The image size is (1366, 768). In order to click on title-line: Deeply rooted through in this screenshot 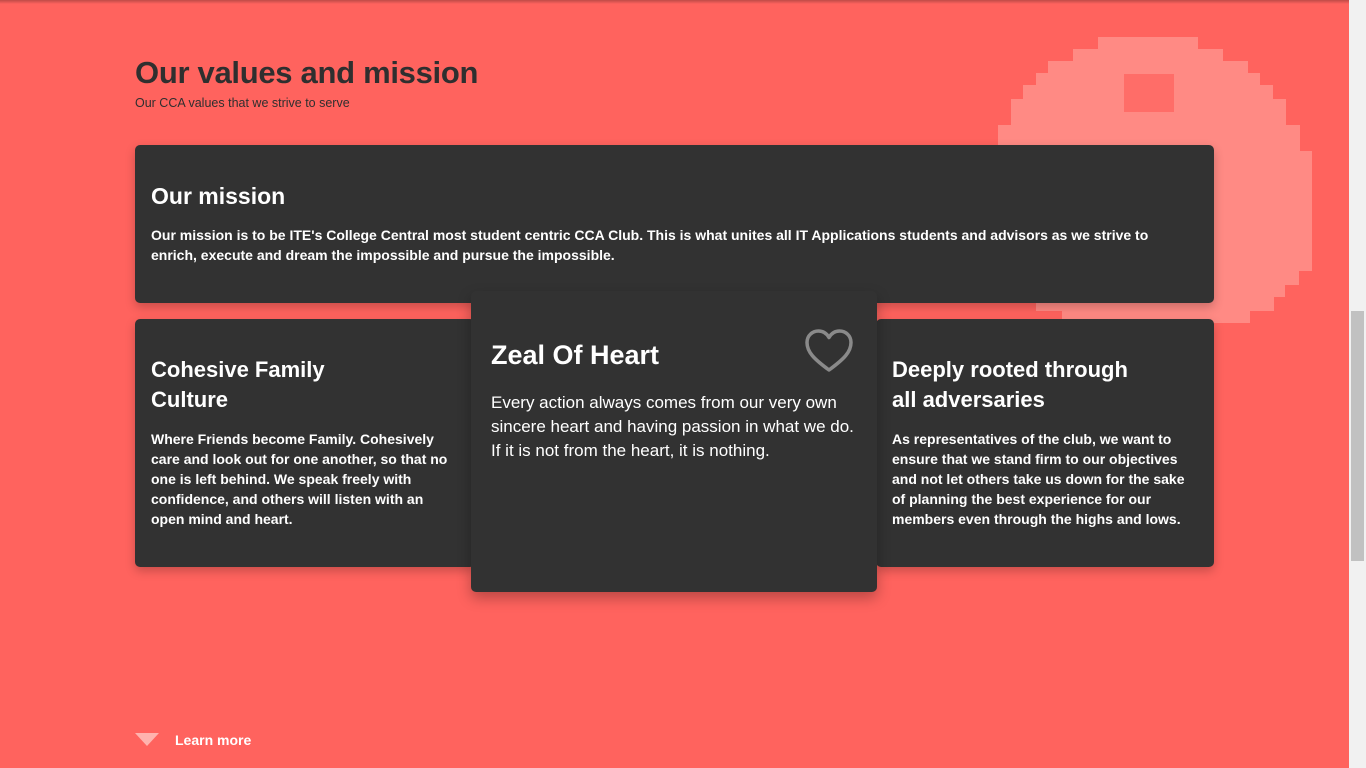, I will do `click(1010, 369)`.